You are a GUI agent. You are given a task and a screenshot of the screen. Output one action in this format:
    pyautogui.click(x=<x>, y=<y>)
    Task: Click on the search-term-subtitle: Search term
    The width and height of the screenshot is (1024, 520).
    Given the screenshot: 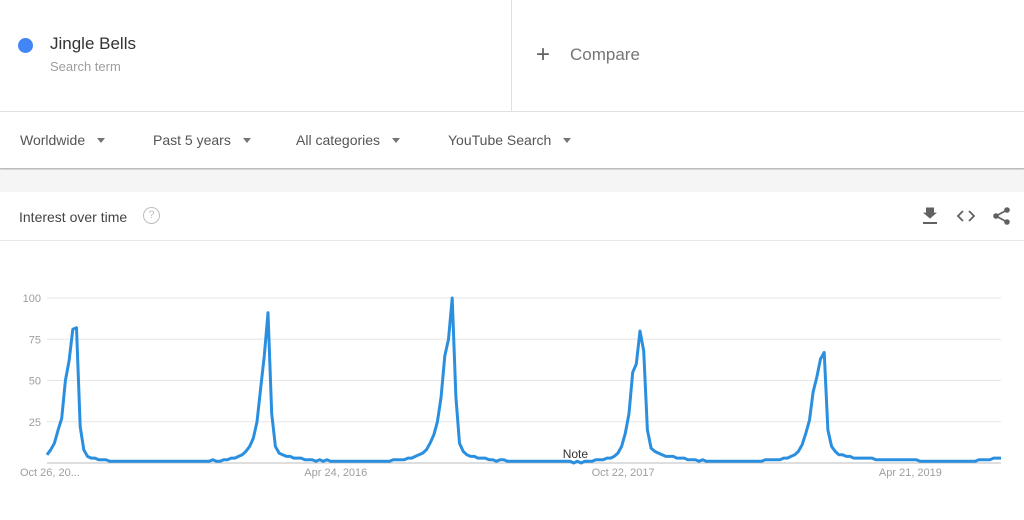 What is the action you would take?
    pyautogui.click(x=85, y=66)
    